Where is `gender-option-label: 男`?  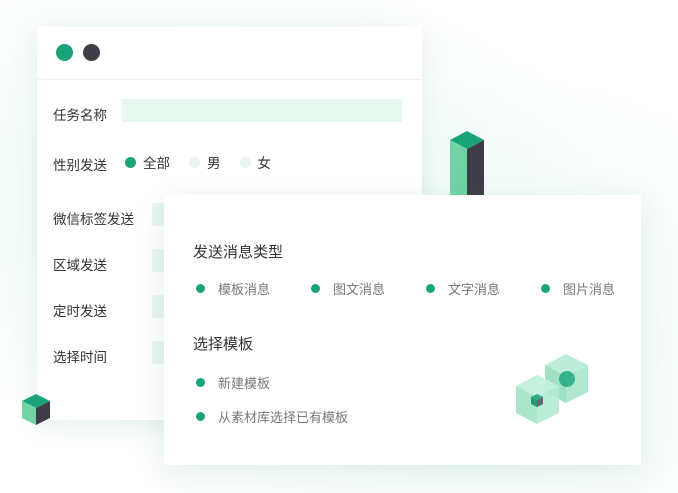
gender-option-label: 男 is located at coordinates (214, 164).